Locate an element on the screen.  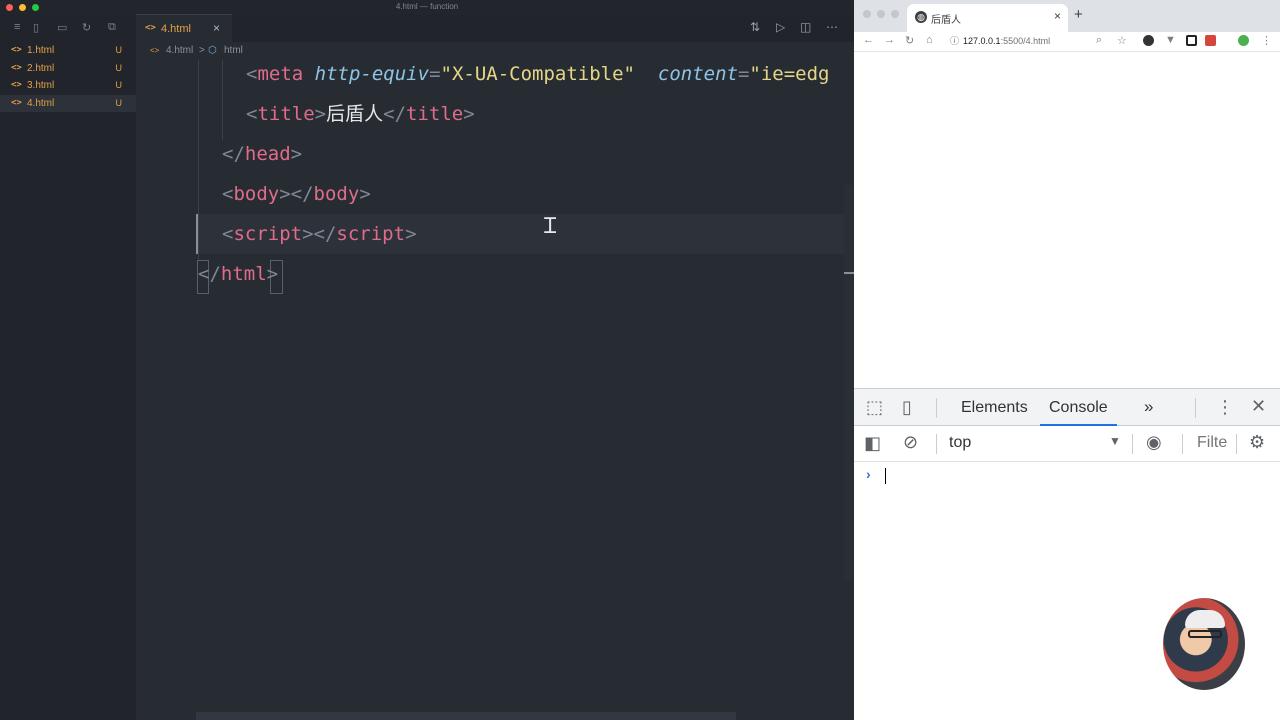
console-input is located at coordinates (885, 476).